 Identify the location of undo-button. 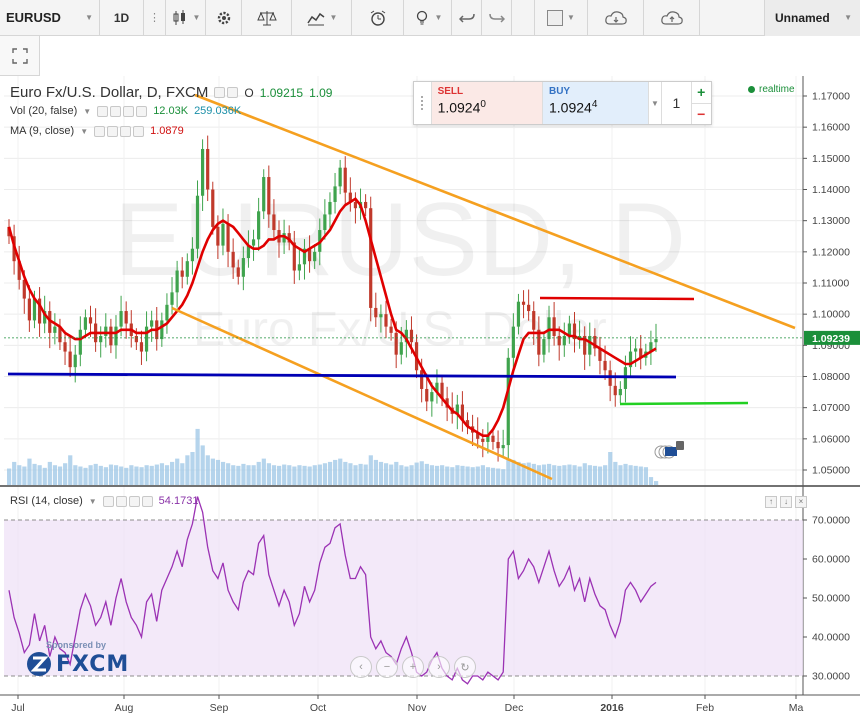
(467, 18).